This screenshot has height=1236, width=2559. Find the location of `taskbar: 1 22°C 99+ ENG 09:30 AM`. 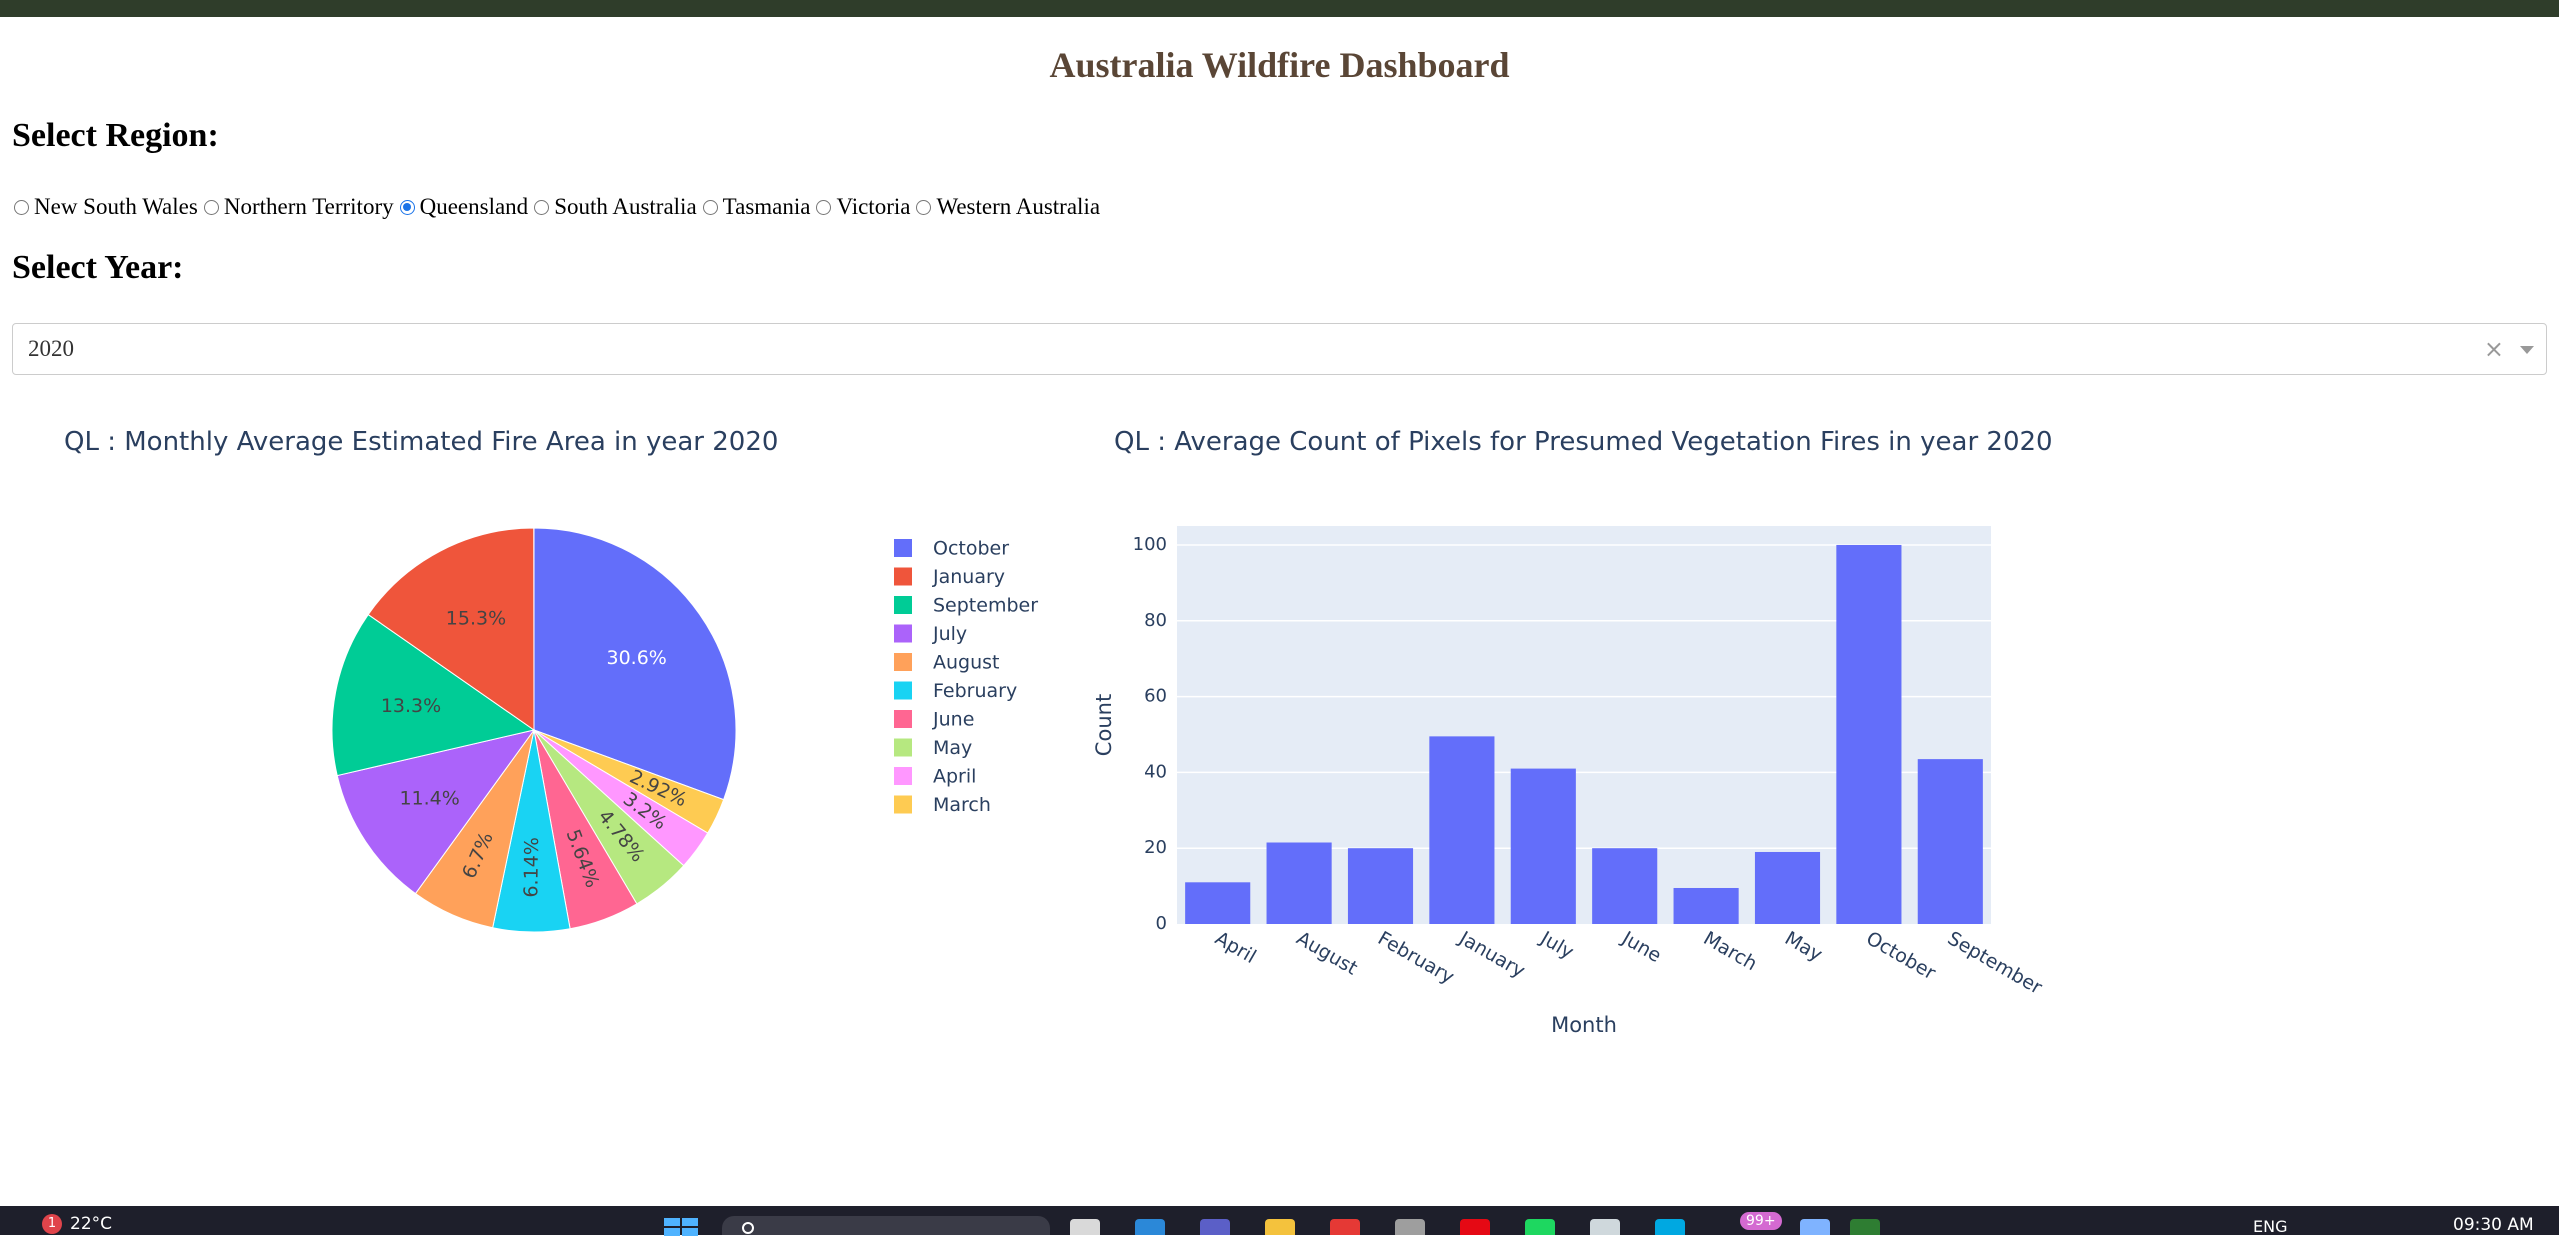

taskbar: 1 22°C 99+ ENG 09:30 AM is located at coordinates (1279, 1221).